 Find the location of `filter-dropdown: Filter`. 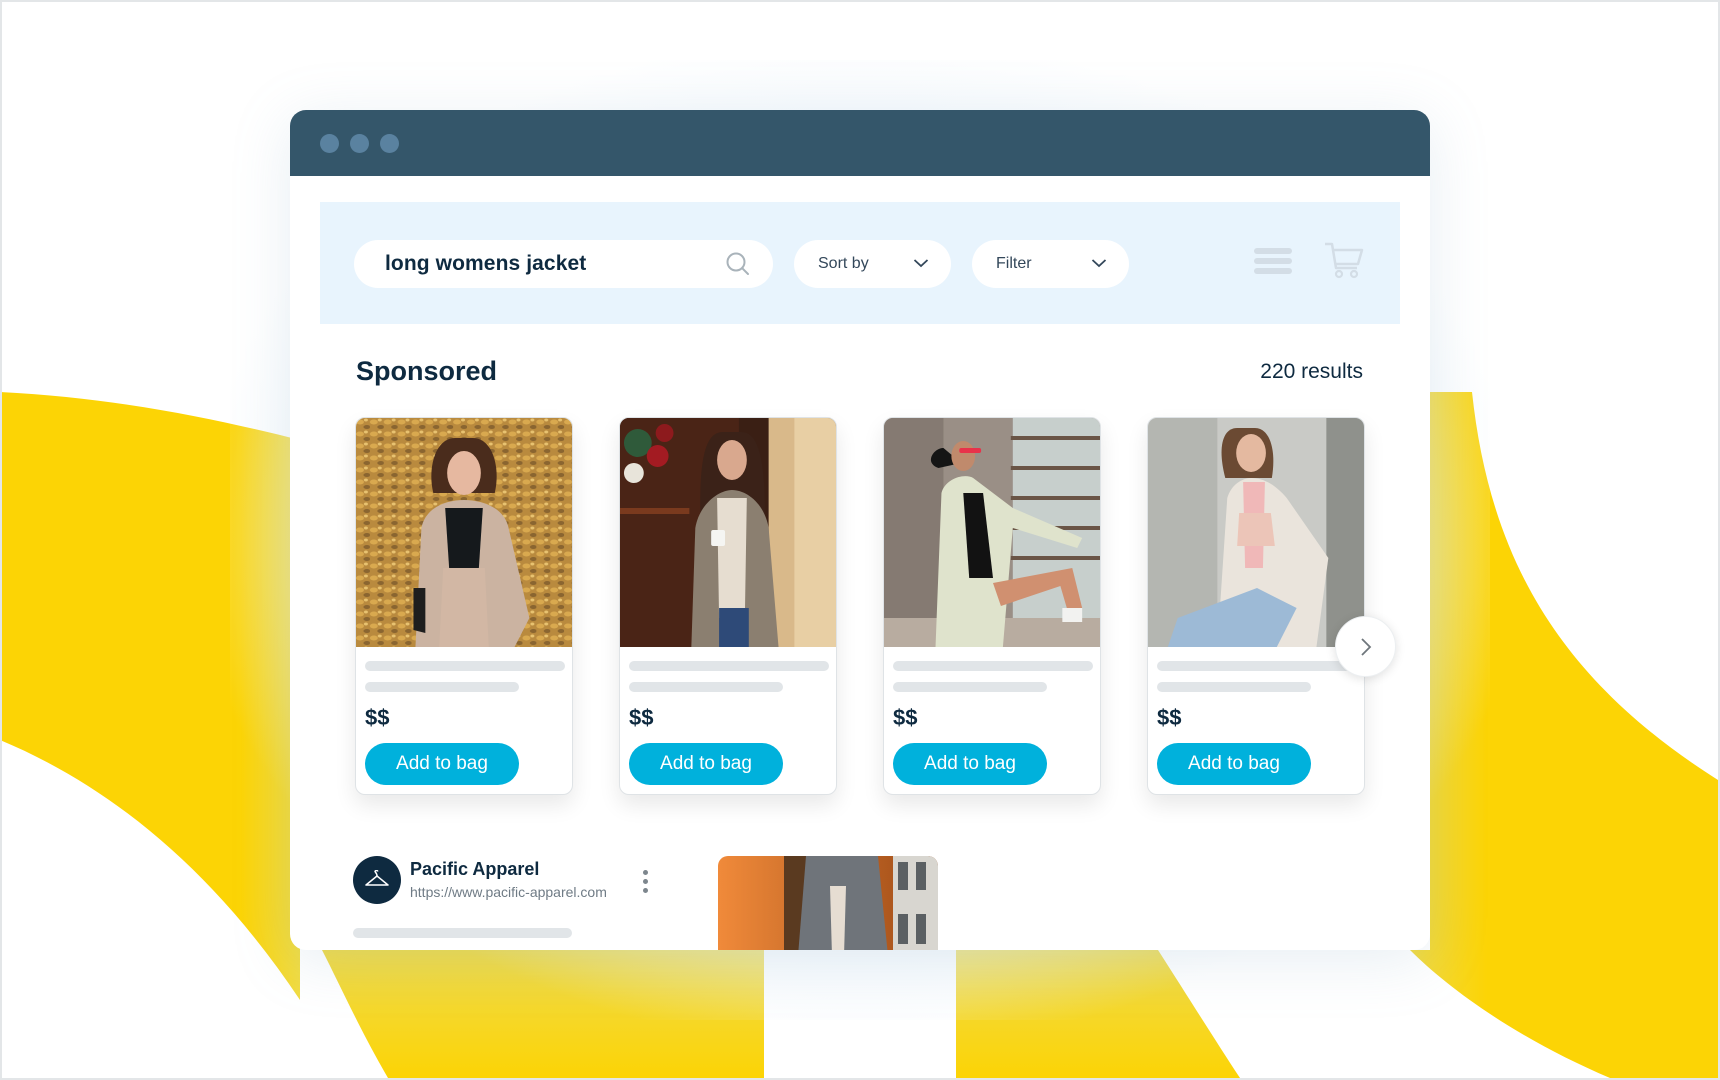

filter-dropdown: Filter is located at coordinates (1050, 264).